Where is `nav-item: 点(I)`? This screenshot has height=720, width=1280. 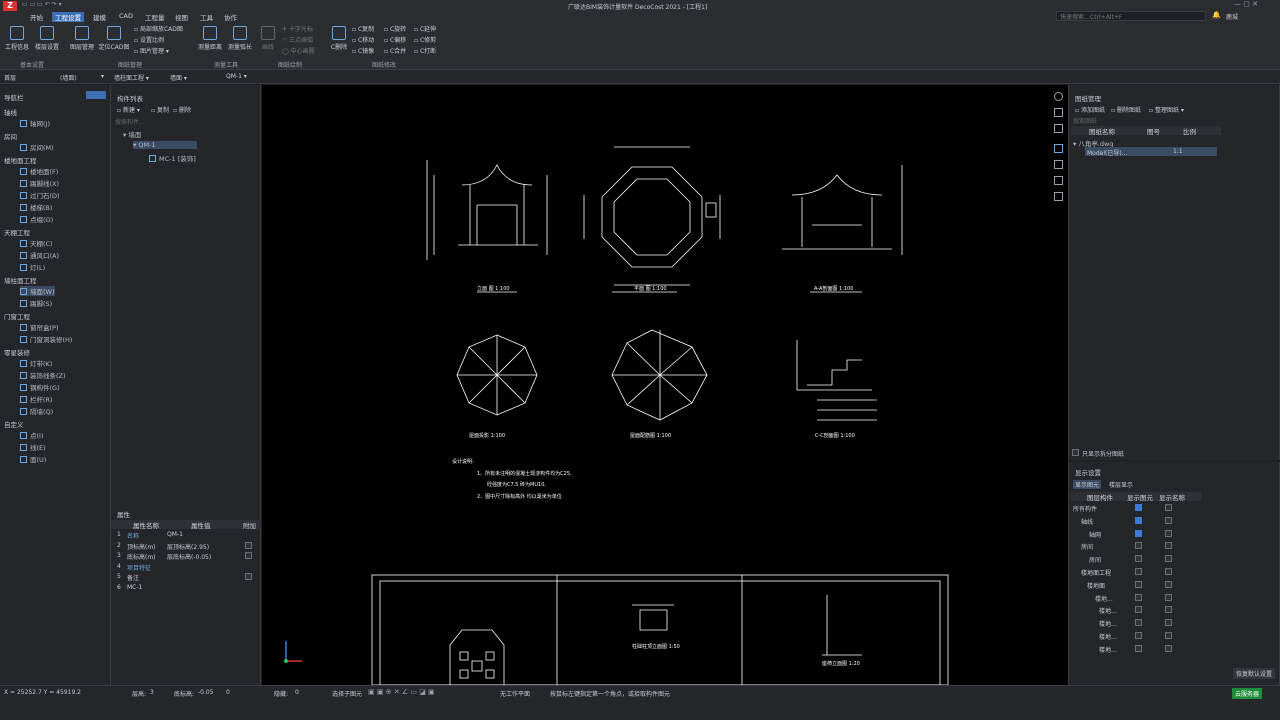
nav-item: 点(I) is located at coordinates (32, 435).